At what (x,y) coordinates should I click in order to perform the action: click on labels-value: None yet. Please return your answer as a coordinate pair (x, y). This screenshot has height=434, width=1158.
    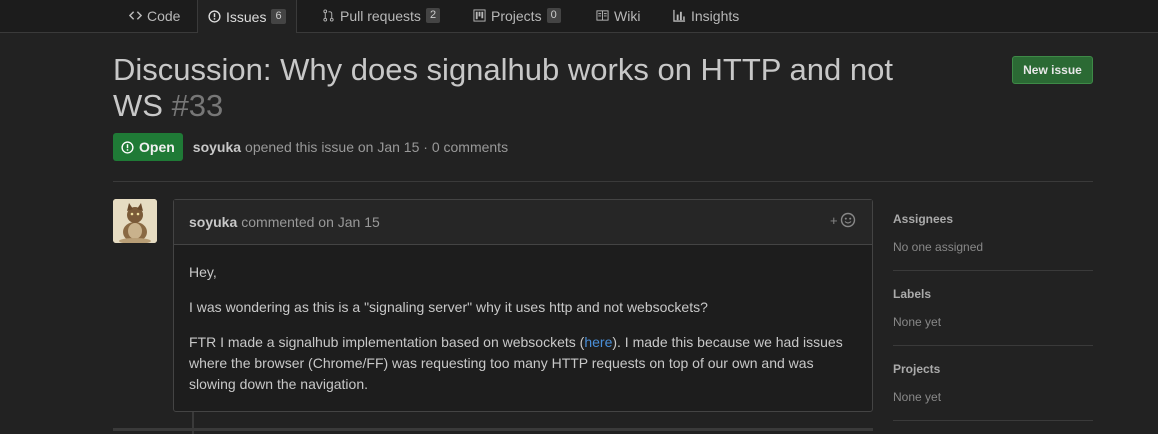
    Looking at the image, I should click on (917, 322).